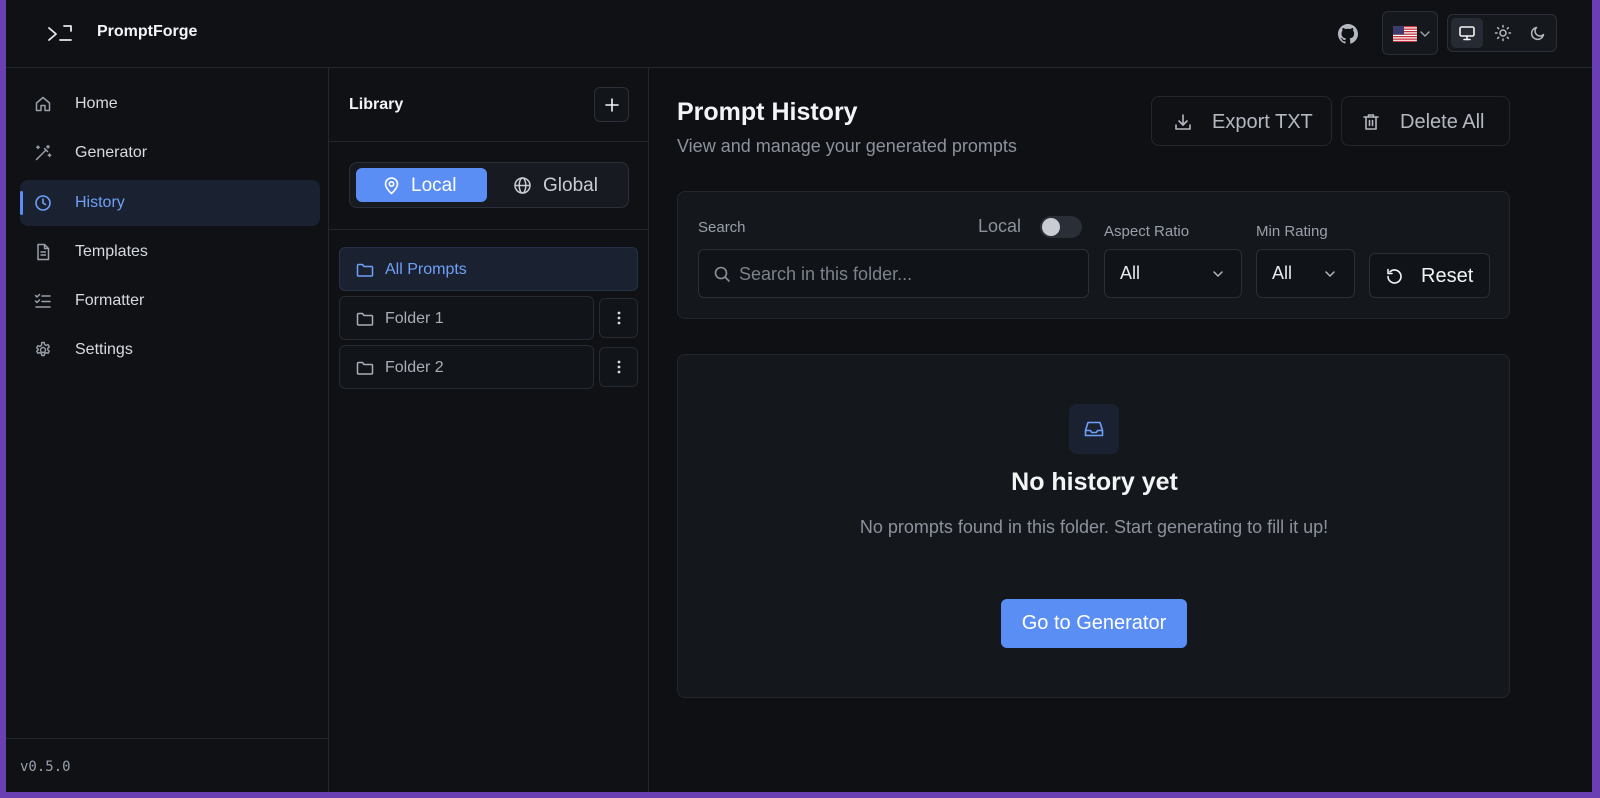 This screenshot has width=1600, height=798. I want to click on file-icon, so click(43, 252).